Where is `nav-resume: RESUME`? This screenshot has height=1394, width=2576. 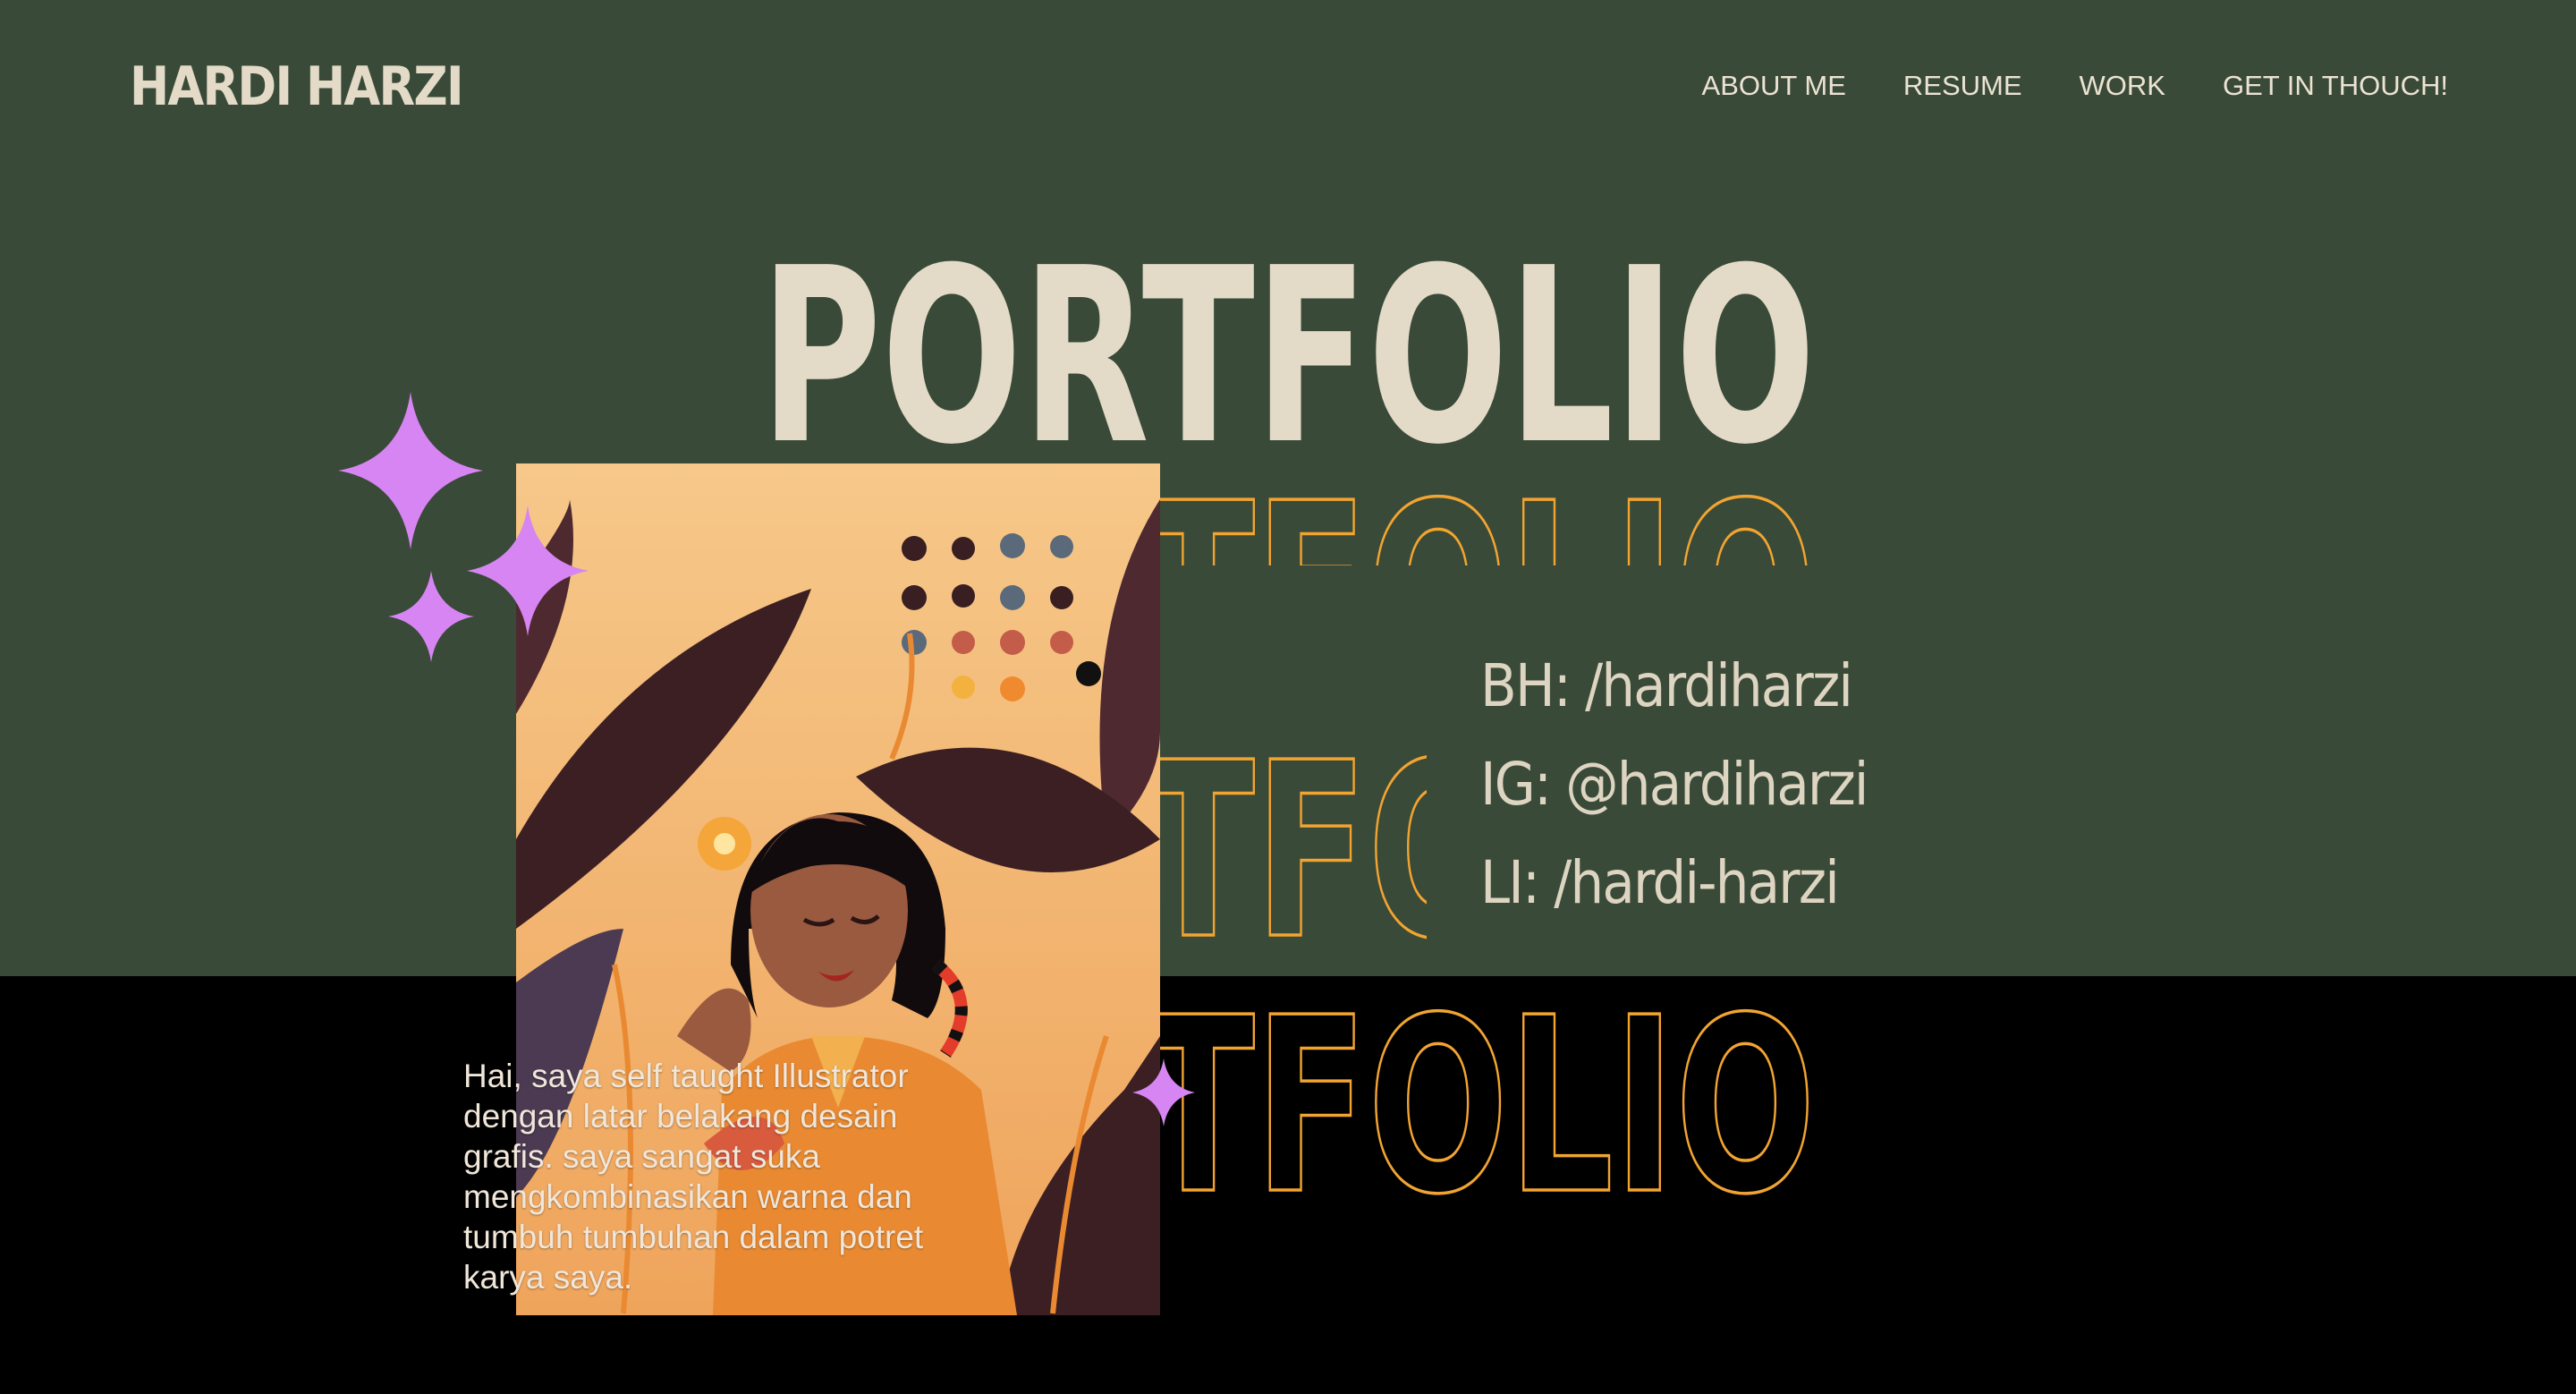
nav-resume: RESUME is located at coordinates (1962, 86).